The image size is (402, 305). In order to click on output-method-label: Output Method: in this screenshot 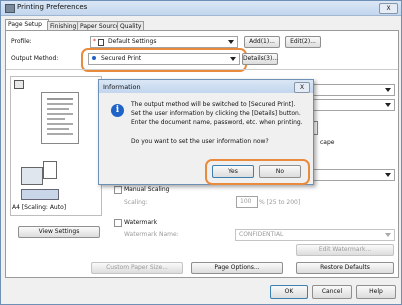, I will do `click(35, 58)`.